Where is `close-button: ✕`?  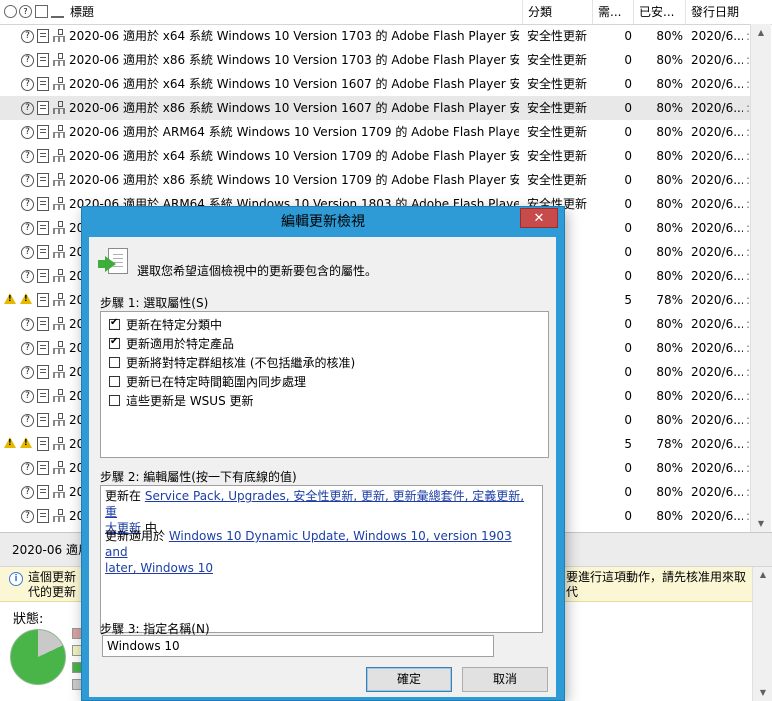 close-button: ✕ is located at coordinates (539, 218).